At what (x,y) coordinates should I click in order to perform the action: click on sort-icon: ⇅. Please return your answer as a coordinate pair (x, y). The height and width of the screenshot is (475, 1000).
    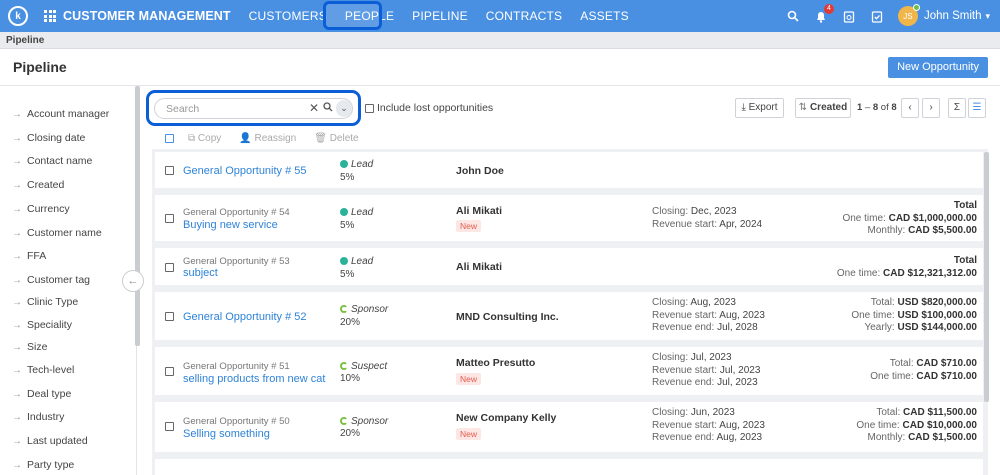
    Looking at the image, I should click on (803, 107).